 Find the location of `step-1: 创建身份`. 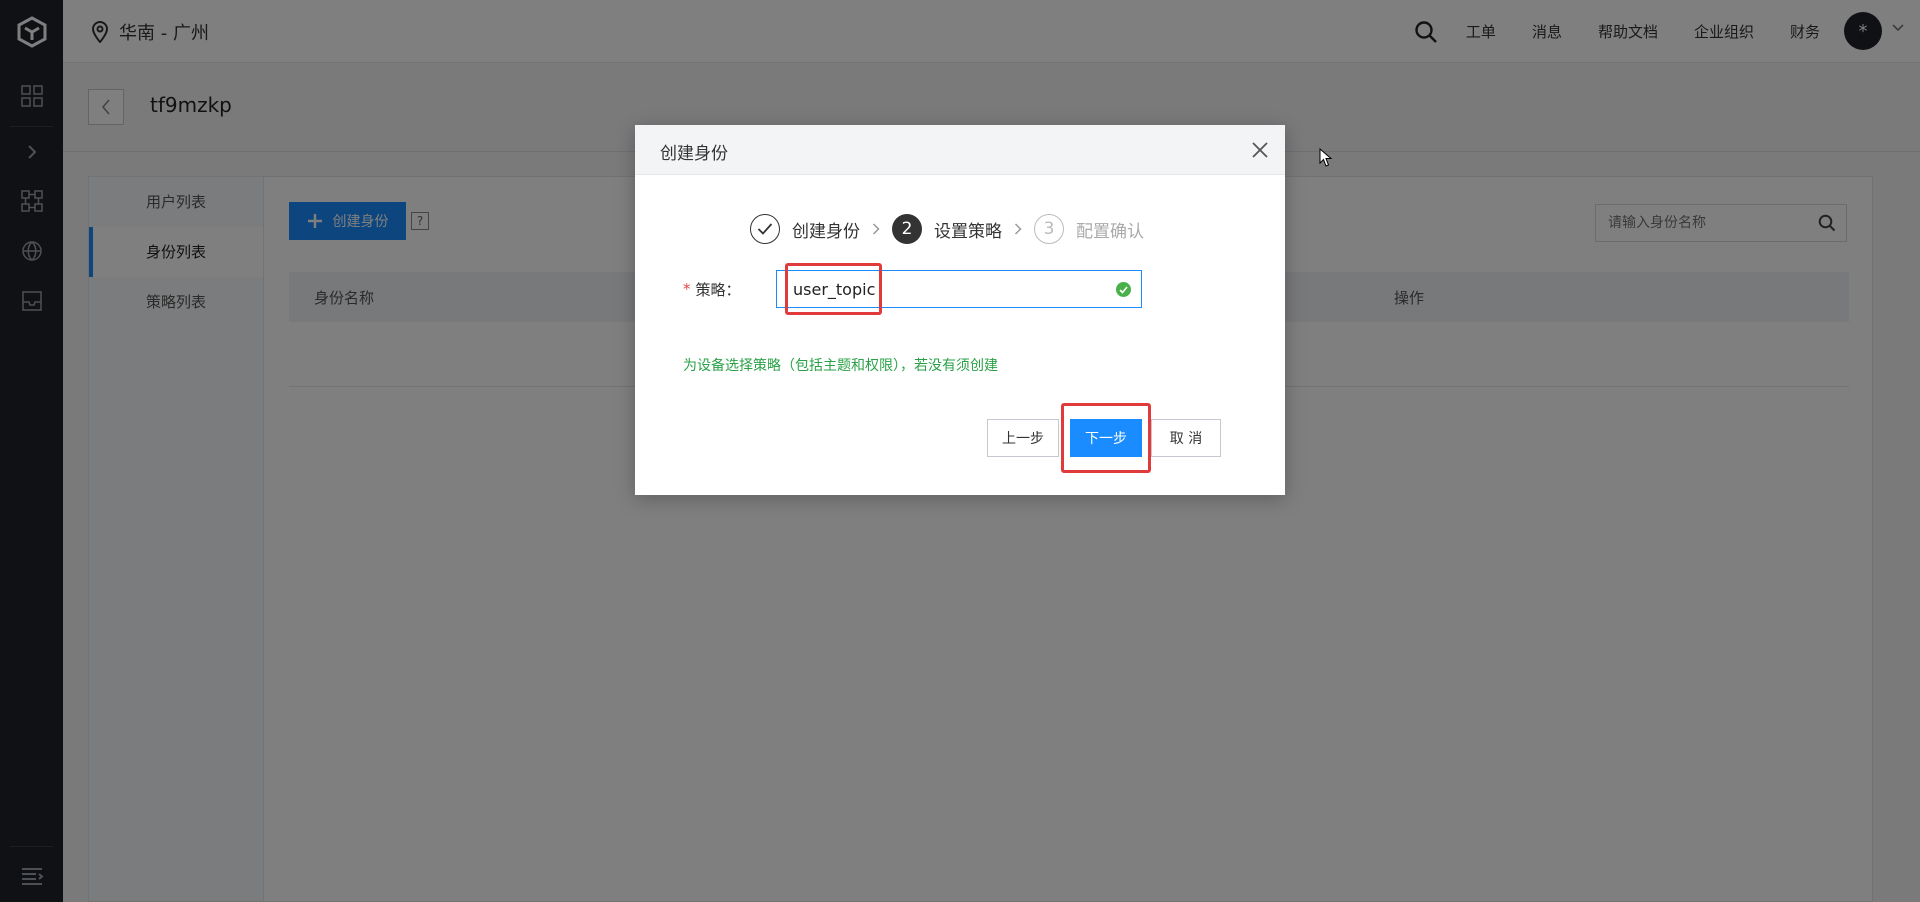

step-1: 创建身份 is located at coordinates (805, 229).